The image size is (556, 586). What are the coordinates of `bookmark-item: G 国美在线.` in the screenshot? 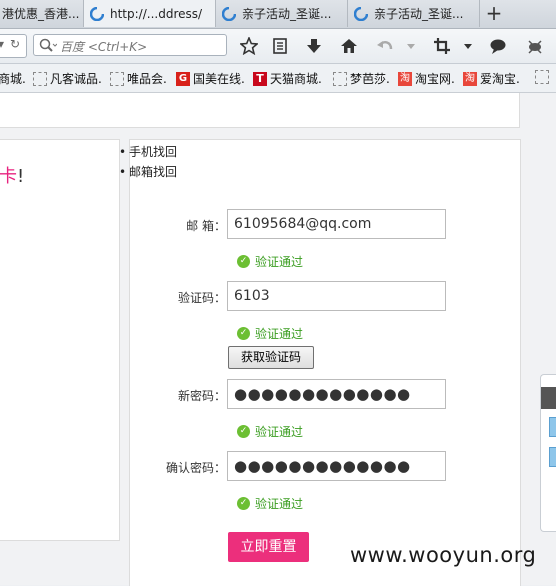 It's located at (210, 78).